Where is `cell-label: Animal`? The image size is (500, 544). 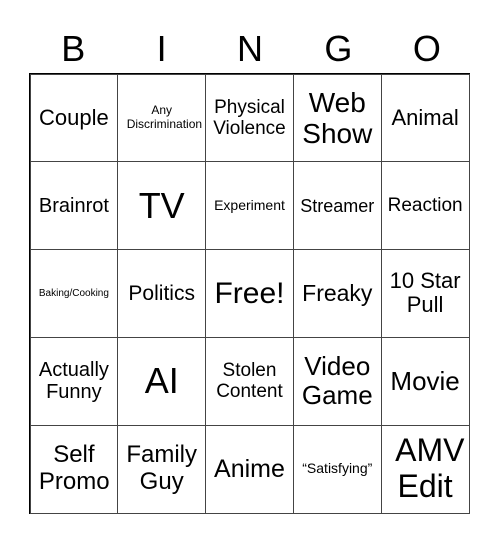
cell-label: Animal is located at coordinates (425, 117).